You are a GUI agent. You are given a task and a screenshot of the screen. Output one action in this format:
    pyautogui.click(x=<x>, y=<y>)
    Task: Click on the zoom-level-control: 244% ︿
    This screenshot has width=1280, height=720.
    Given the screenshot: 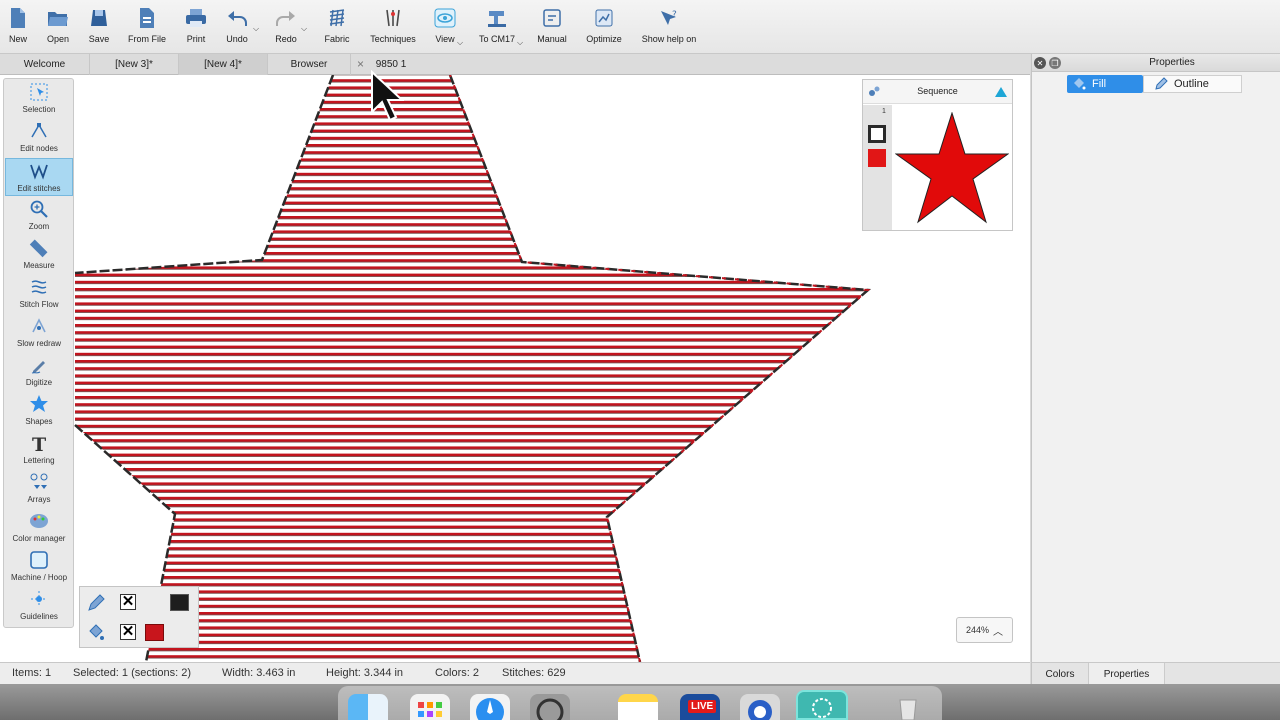 What is the action you would take?
    pyautogui.click(x=984, y=630)
    